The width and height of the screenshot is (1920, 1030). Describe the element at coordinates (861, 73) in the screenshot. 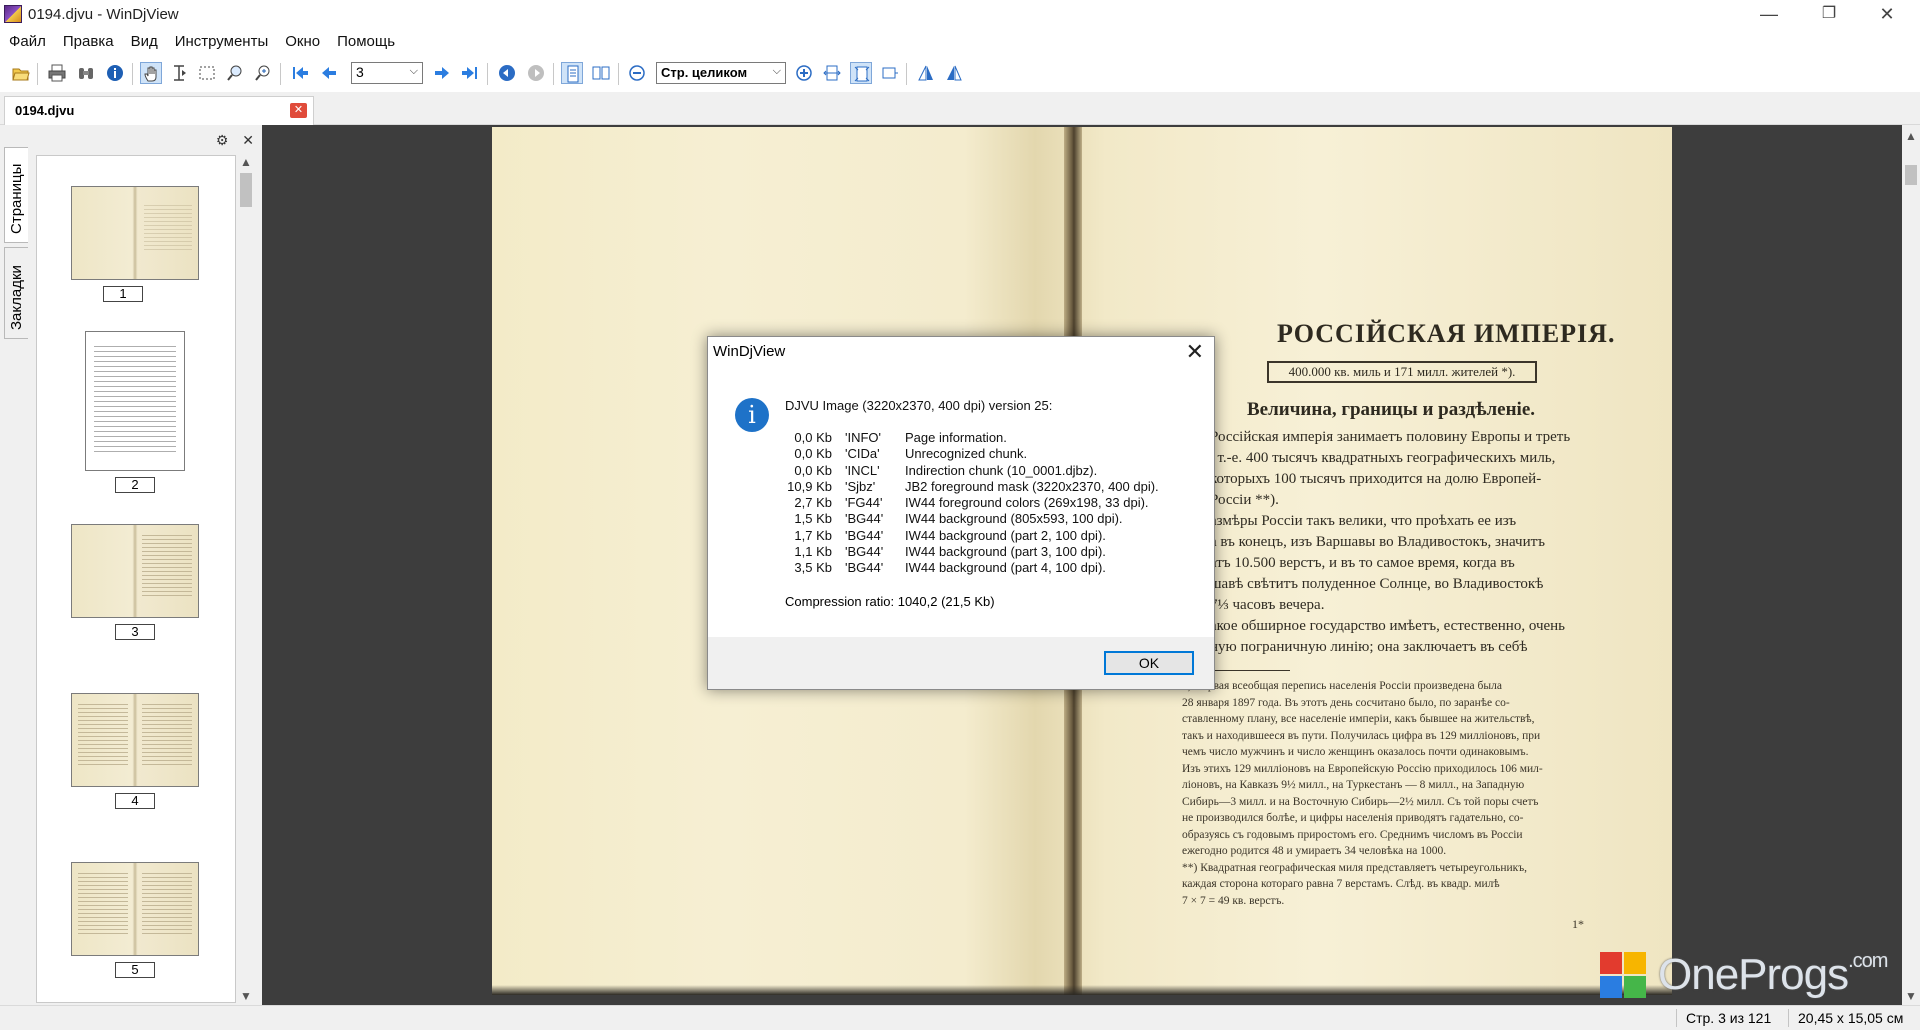

I see `fit-page-icon` at that location.